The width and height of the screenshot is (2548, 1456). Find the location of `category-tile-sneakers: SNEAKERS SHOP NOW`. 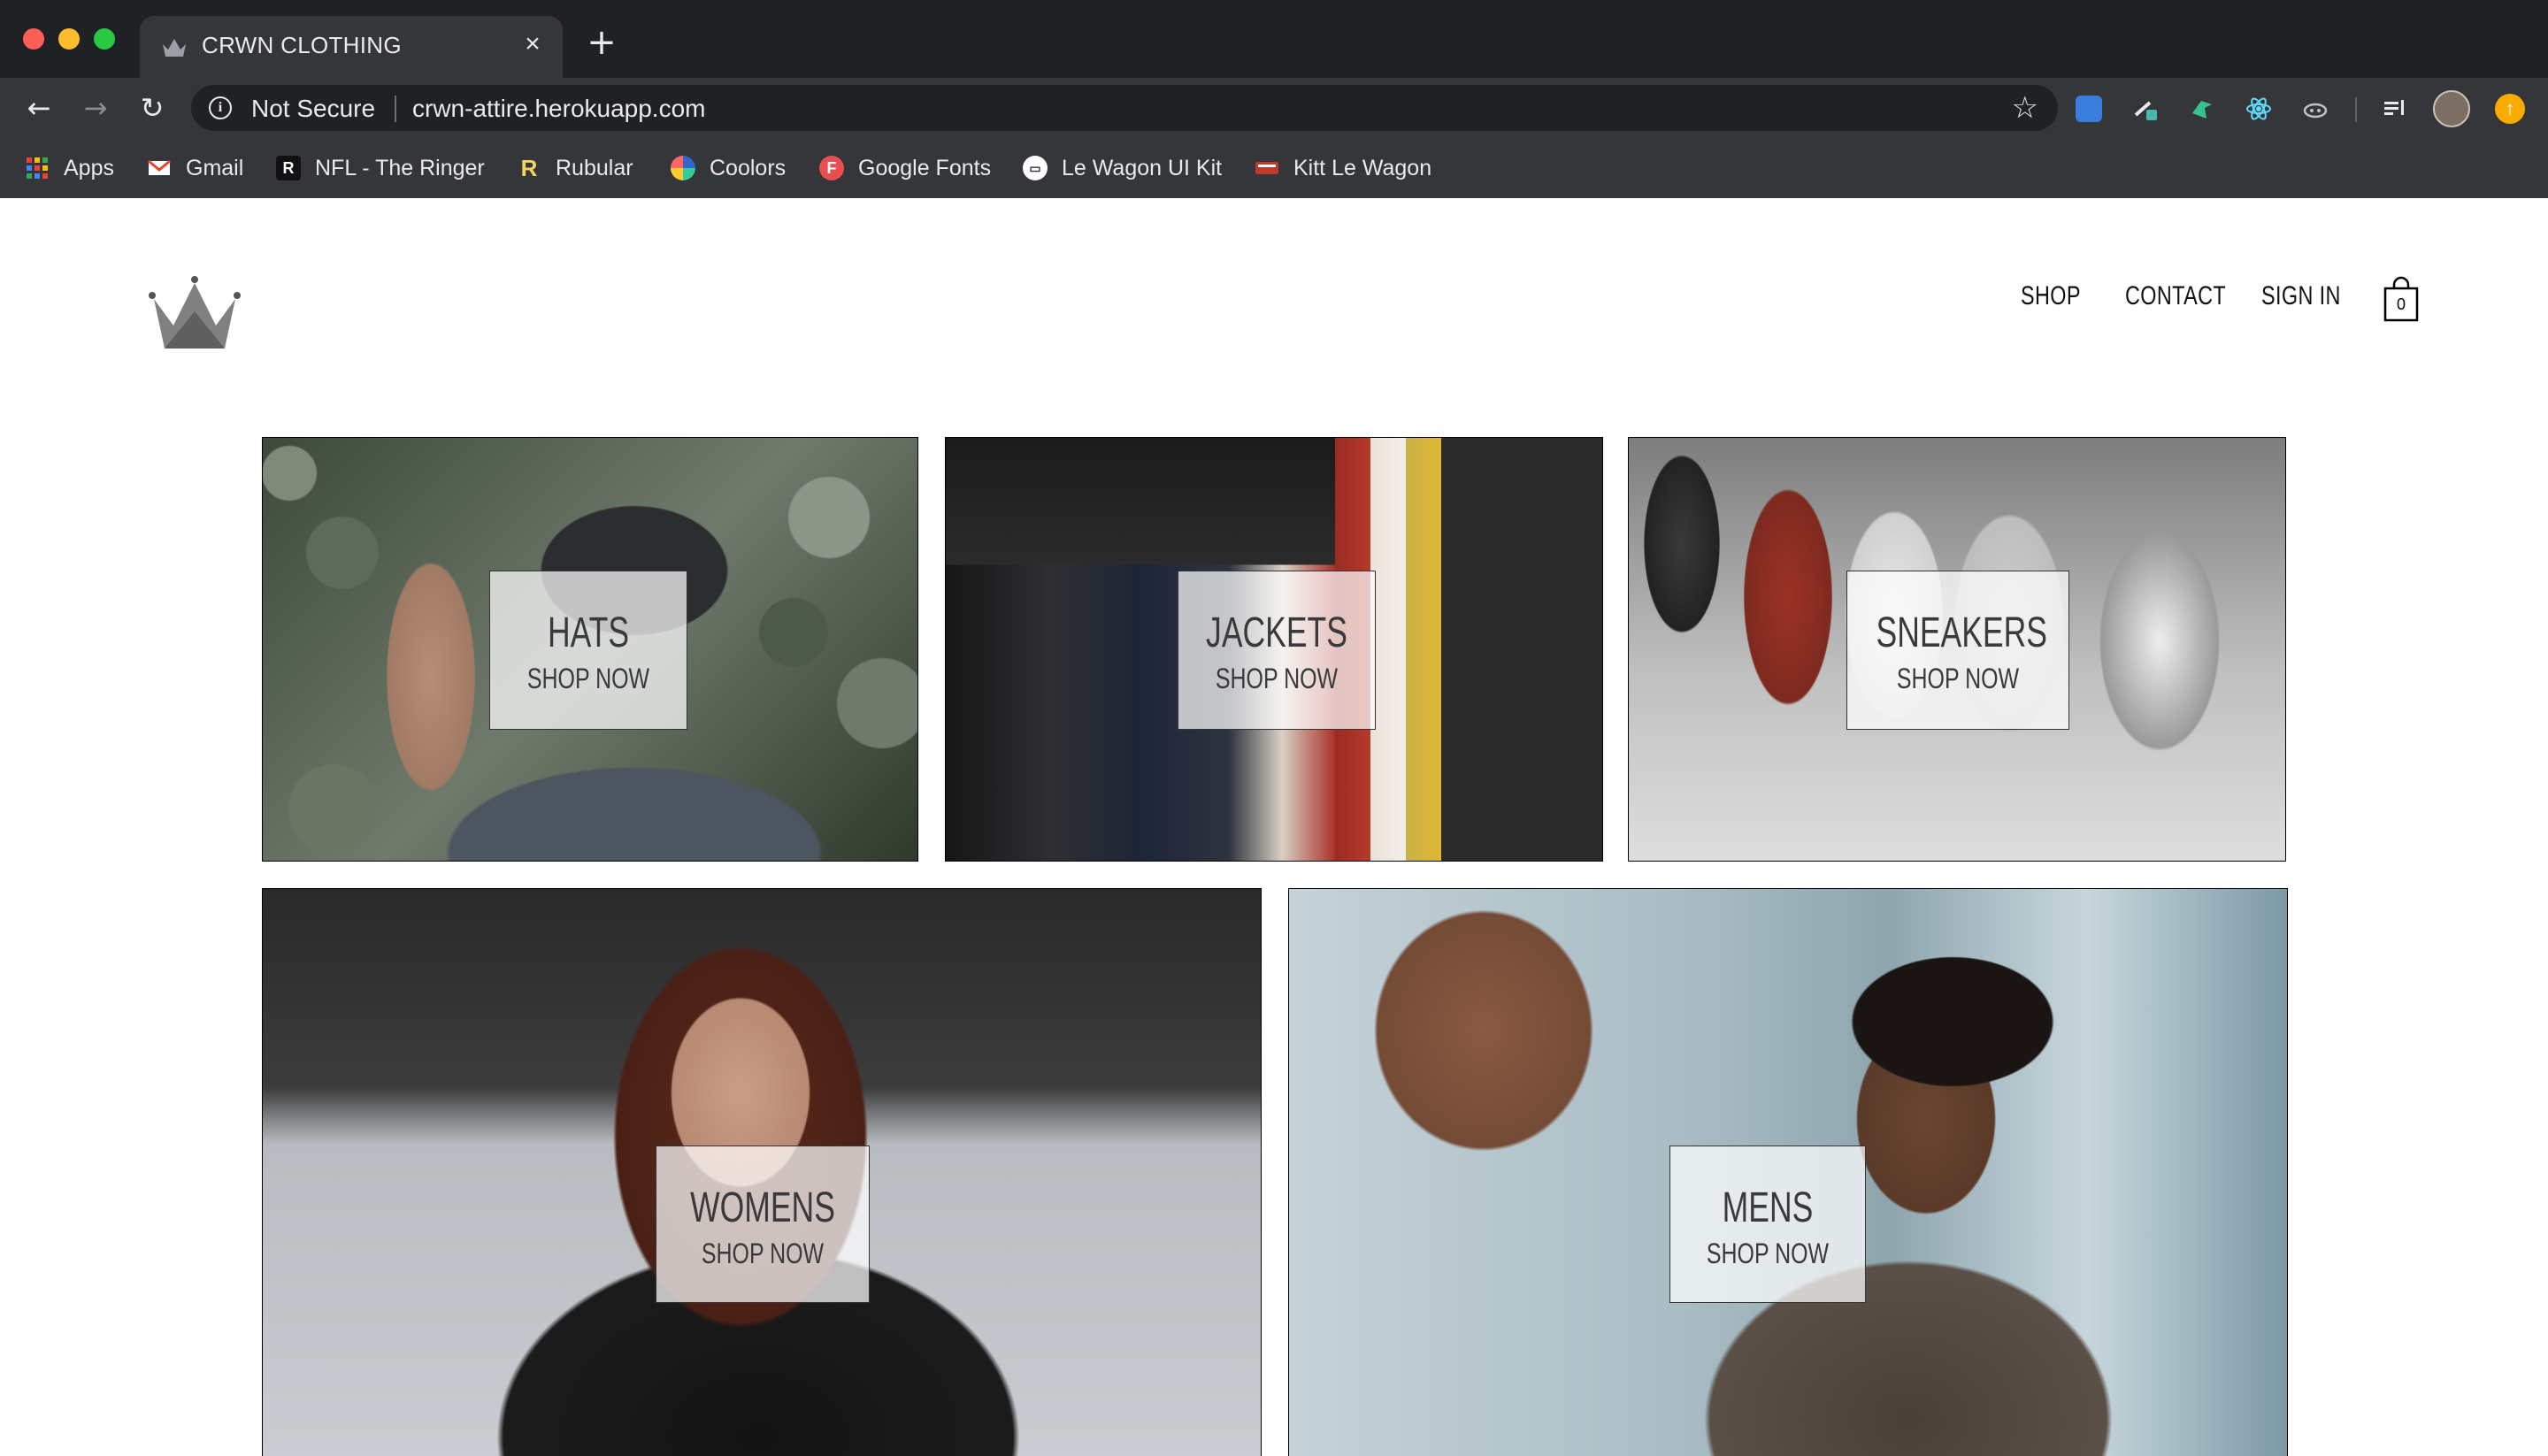

category-tile-sneakers: SNEAKERS SHOP NOW is located at coordinates (1957, 649).